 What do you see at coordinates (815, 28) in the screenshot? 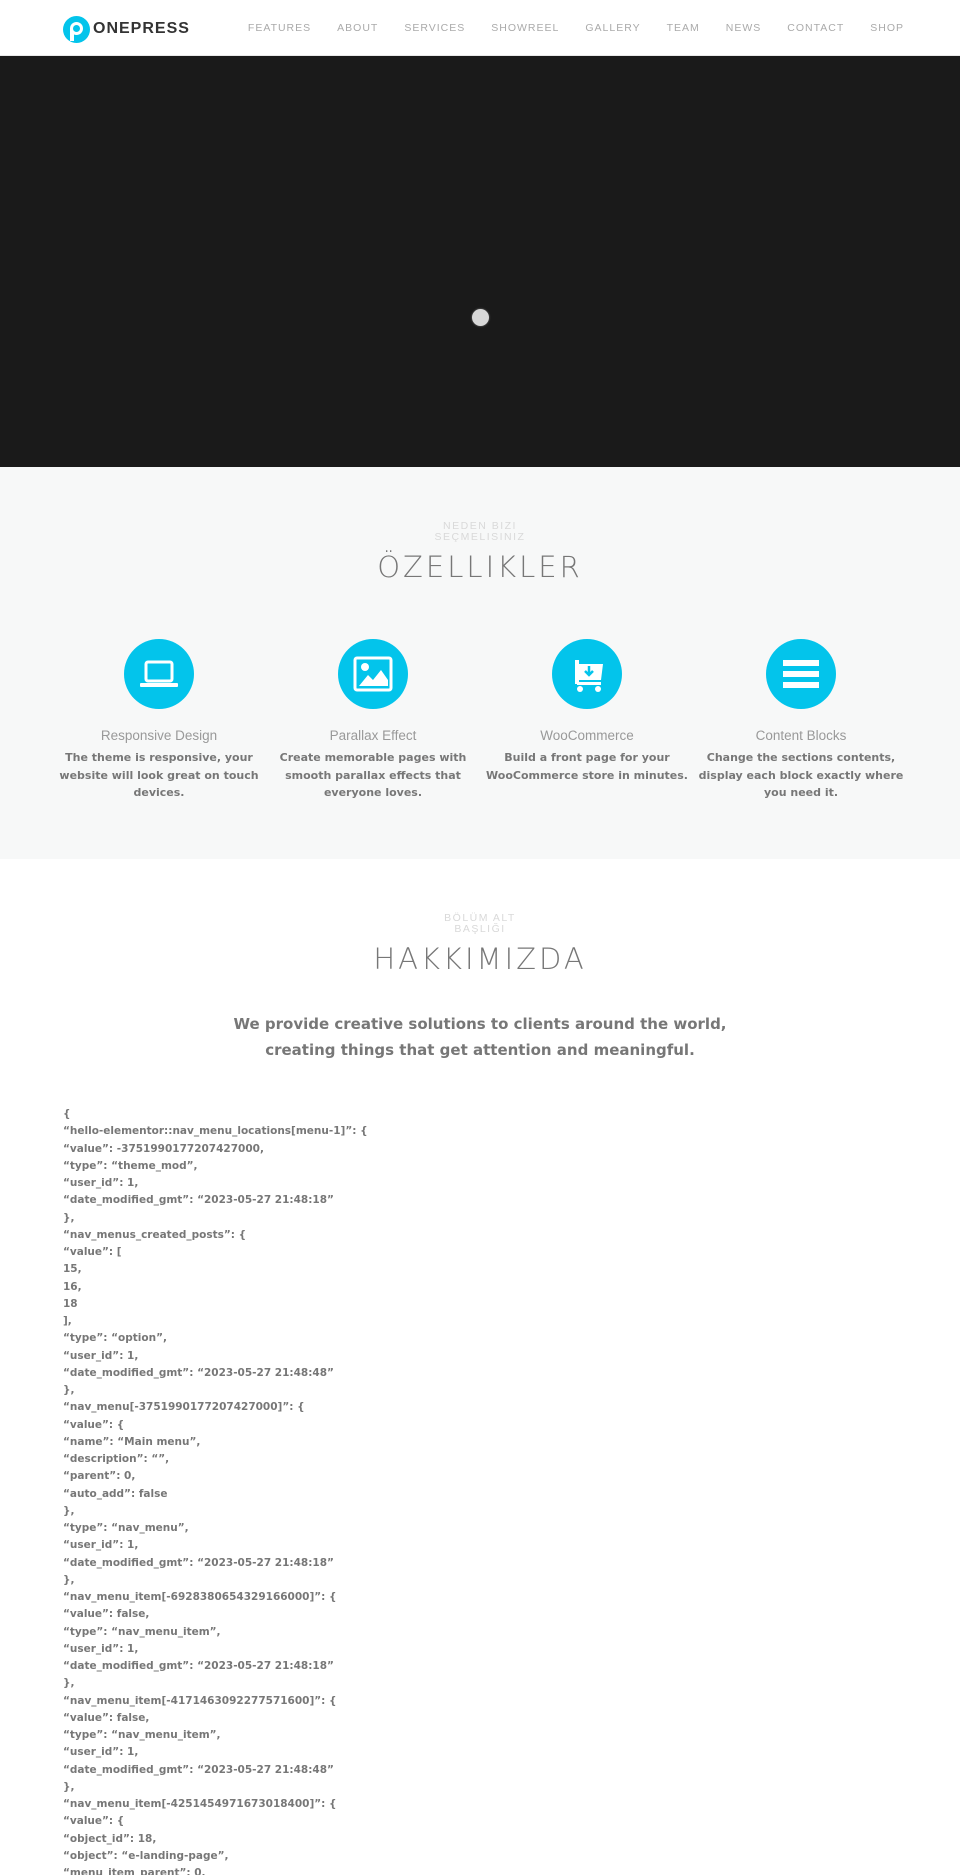
I see `nav-item-contact: CONTACT` at bounding box center [815, 28].